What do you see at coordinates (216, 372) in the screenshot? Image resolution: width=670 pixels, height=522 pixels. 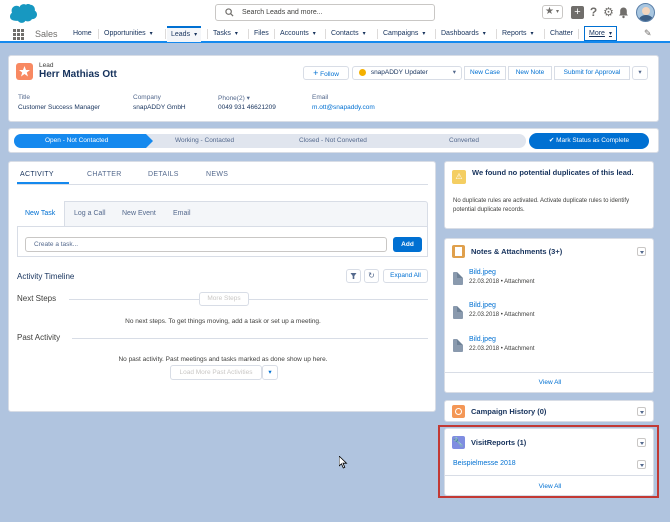 I see `load-more-button: Load More Past Activities` at bounding box center [216, 372].